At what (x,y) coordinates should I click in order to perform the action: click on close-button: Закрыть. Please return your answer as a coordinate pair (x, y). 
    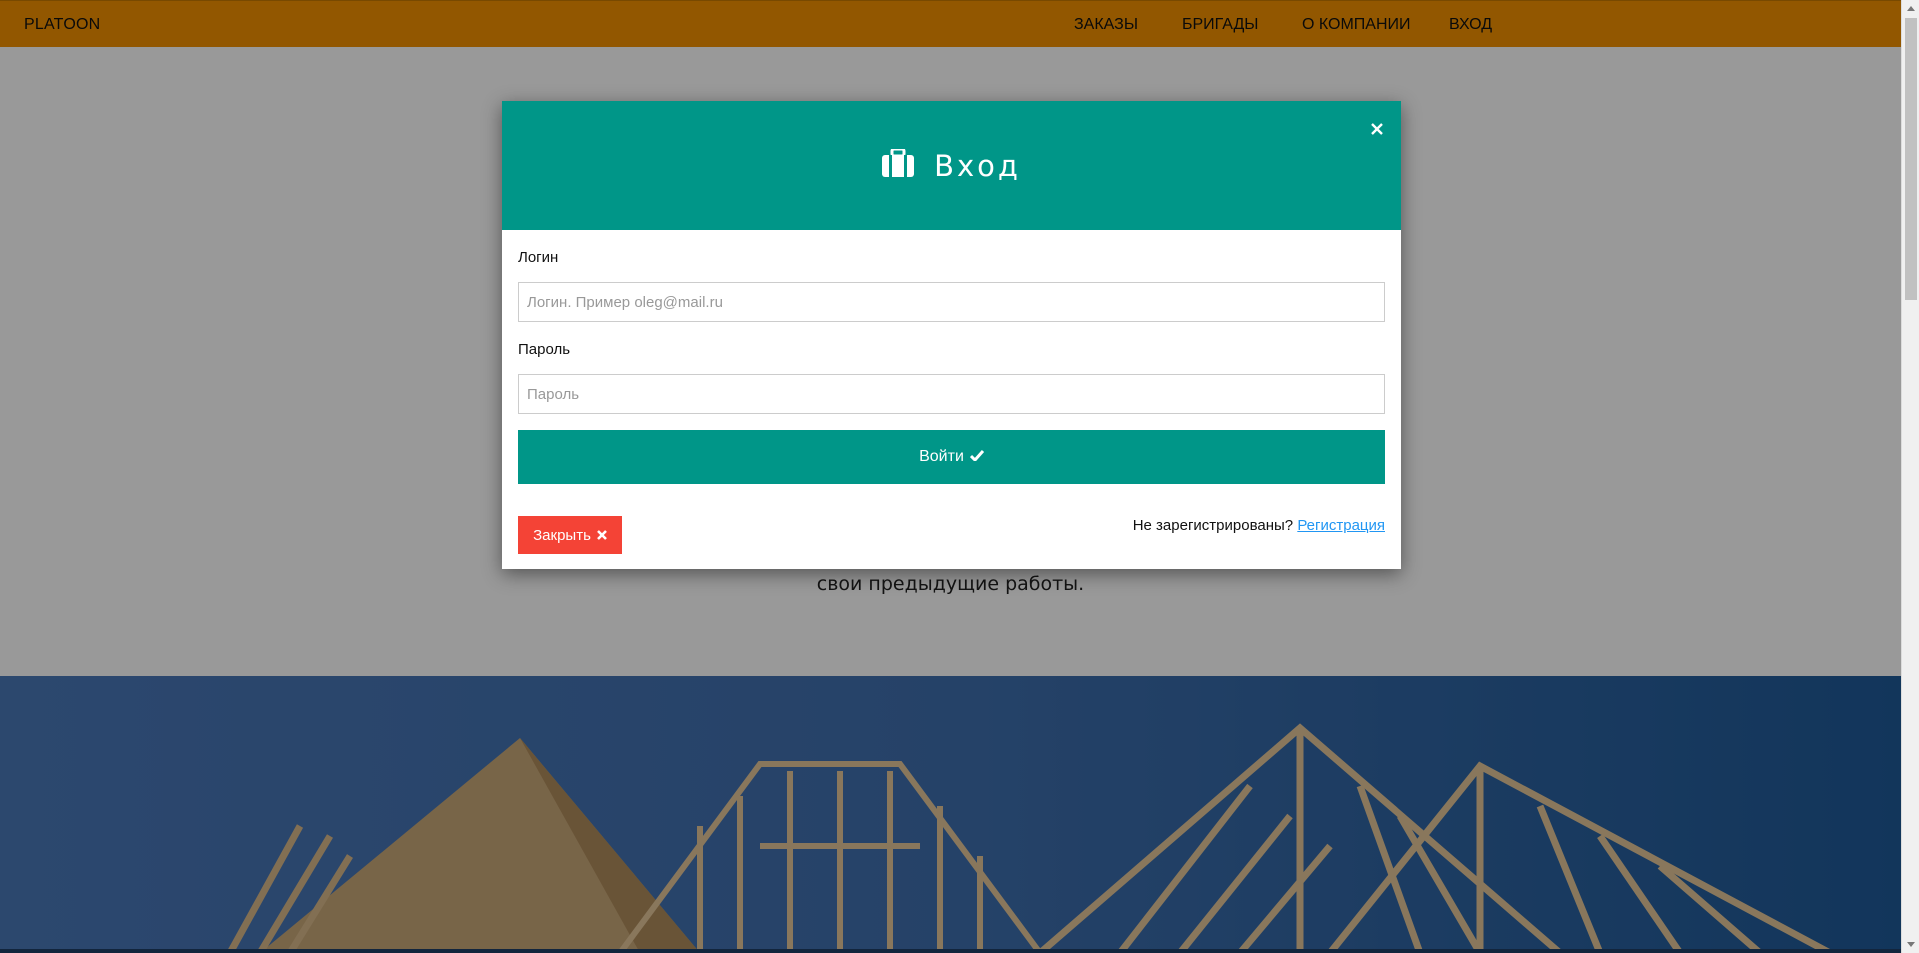
    Looking at the image, I should click on (570, 535).